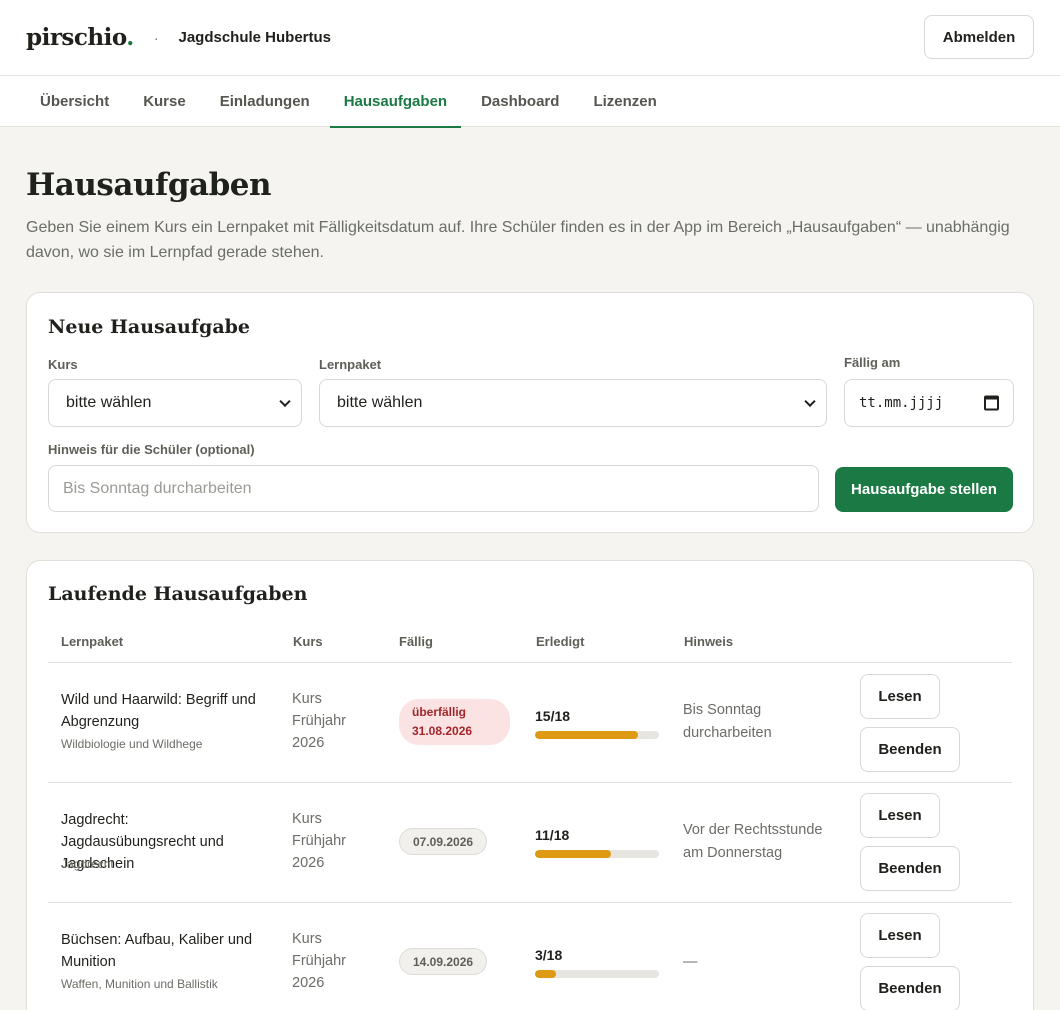 The height and width of the screenshot is (1010, 1060). Describe the element at coordinates (439, 712) in the screenshot. I see `due-status: überfällig` at that location.